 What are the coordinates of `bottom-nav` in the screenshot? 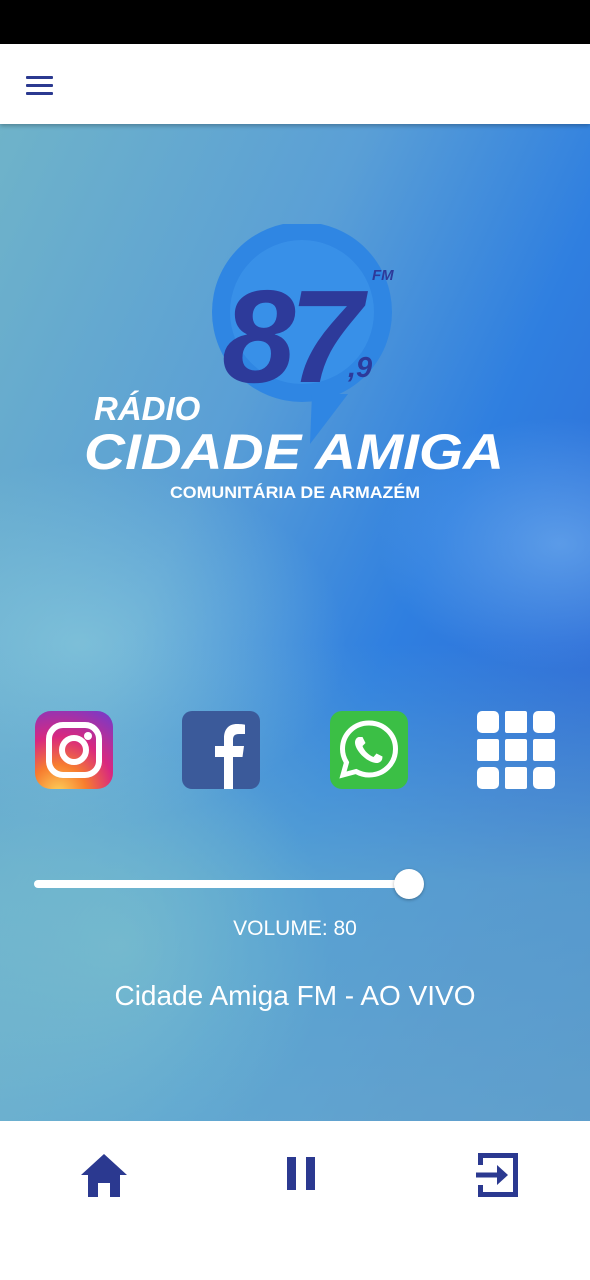 It's located at (295, 1200).